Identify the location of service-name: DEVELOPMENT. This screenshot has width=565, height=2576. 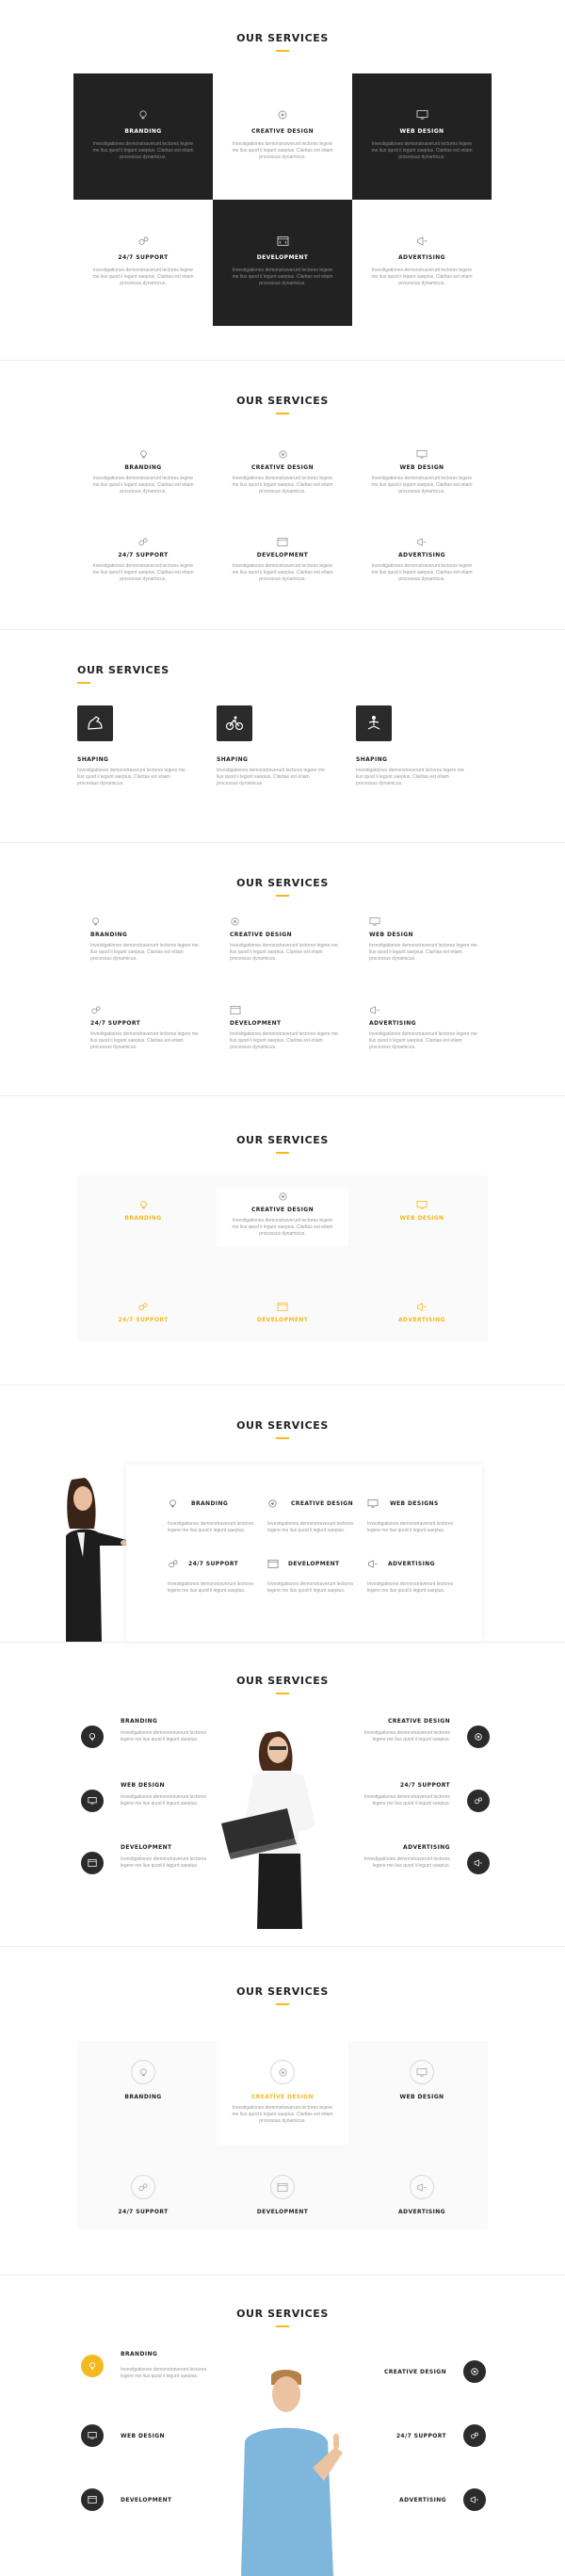
(282, 257).